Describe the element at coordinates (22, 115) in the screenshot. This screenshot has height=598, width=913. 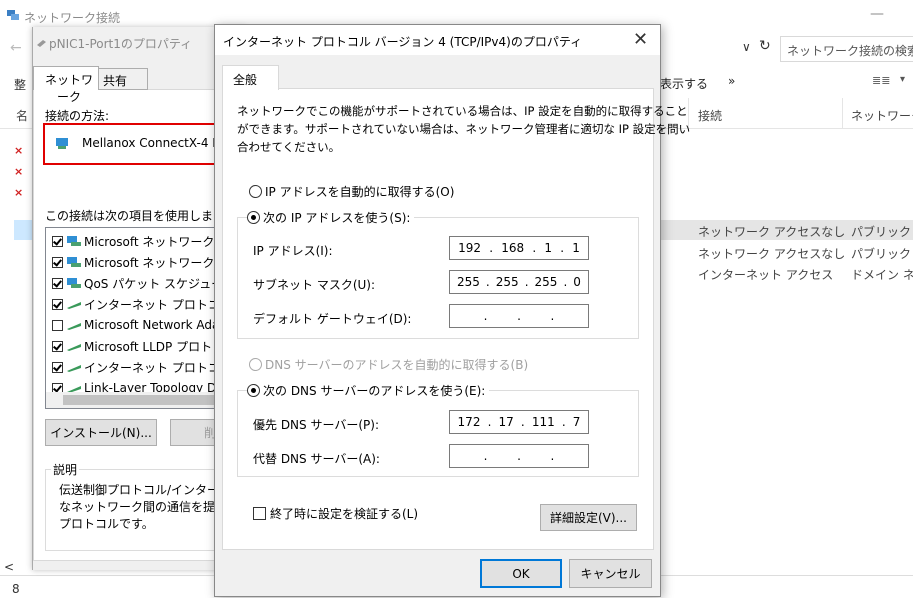
I see `column-name-fragment: 名` at that location.